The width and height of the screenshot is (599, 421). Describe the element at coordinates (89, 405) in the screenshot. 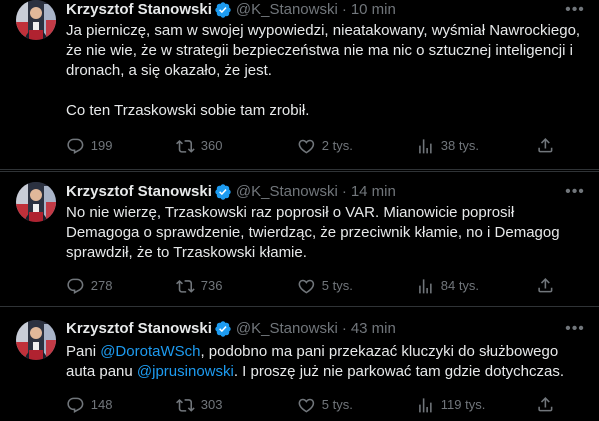

I see `reply-button: 148` at that location.